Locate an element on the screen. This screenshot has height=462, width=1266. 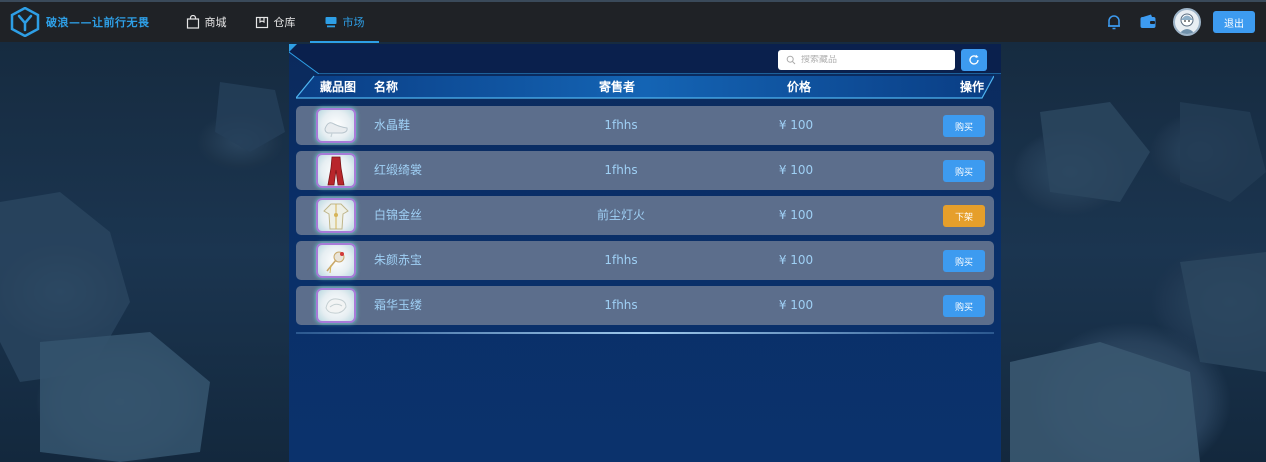
top-navbar: 破浪——让前行无畏 商城 仓库 市场 退出 is located at coordinates (633, 21).